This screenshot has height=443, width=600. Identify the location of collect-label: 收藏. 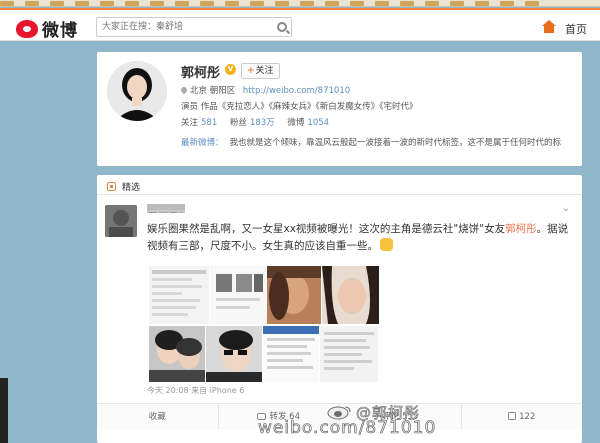
(157, 417).